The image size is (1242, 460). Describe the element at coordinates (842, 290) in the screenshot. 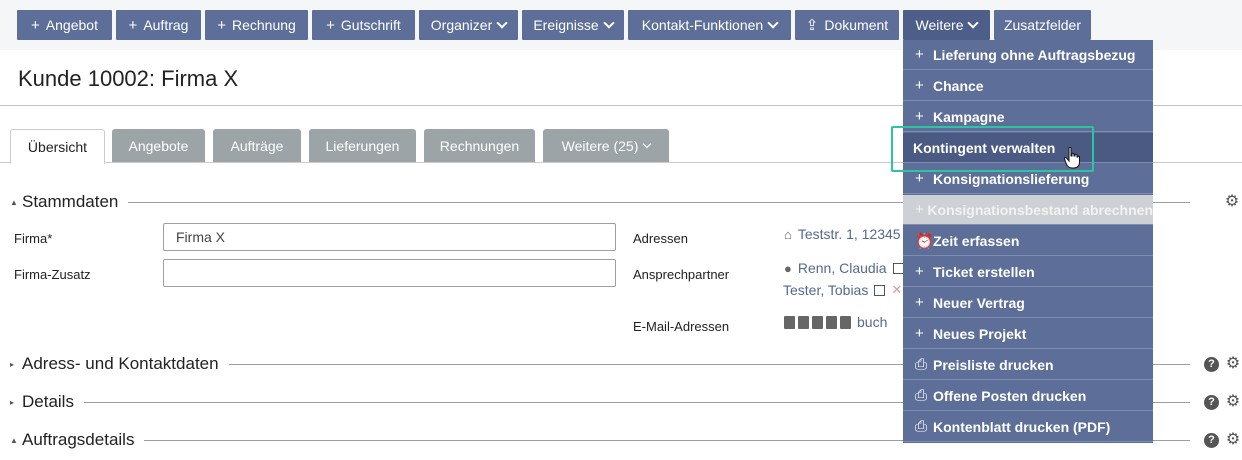

I see `contact-person-link: Tester, Tobias ✕` at that location.